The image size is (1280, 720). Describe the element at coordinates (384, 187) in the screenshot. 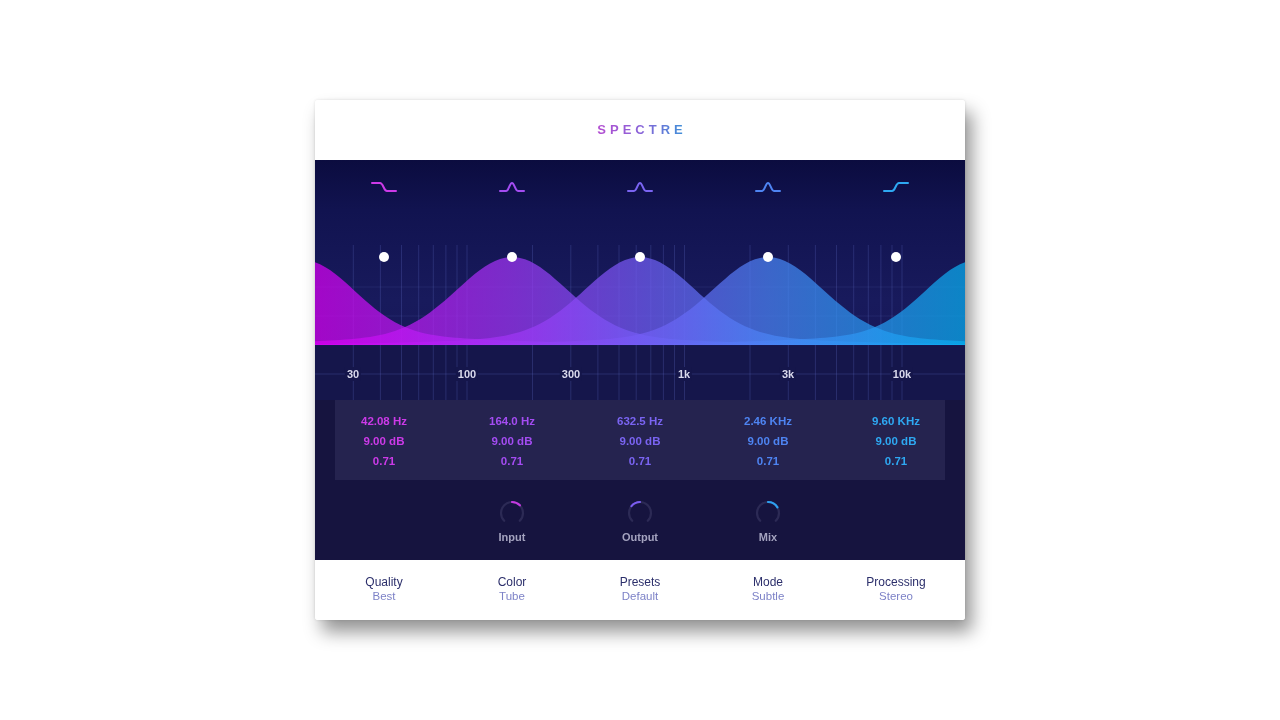

I see `step-down-curve-icon` at that location.